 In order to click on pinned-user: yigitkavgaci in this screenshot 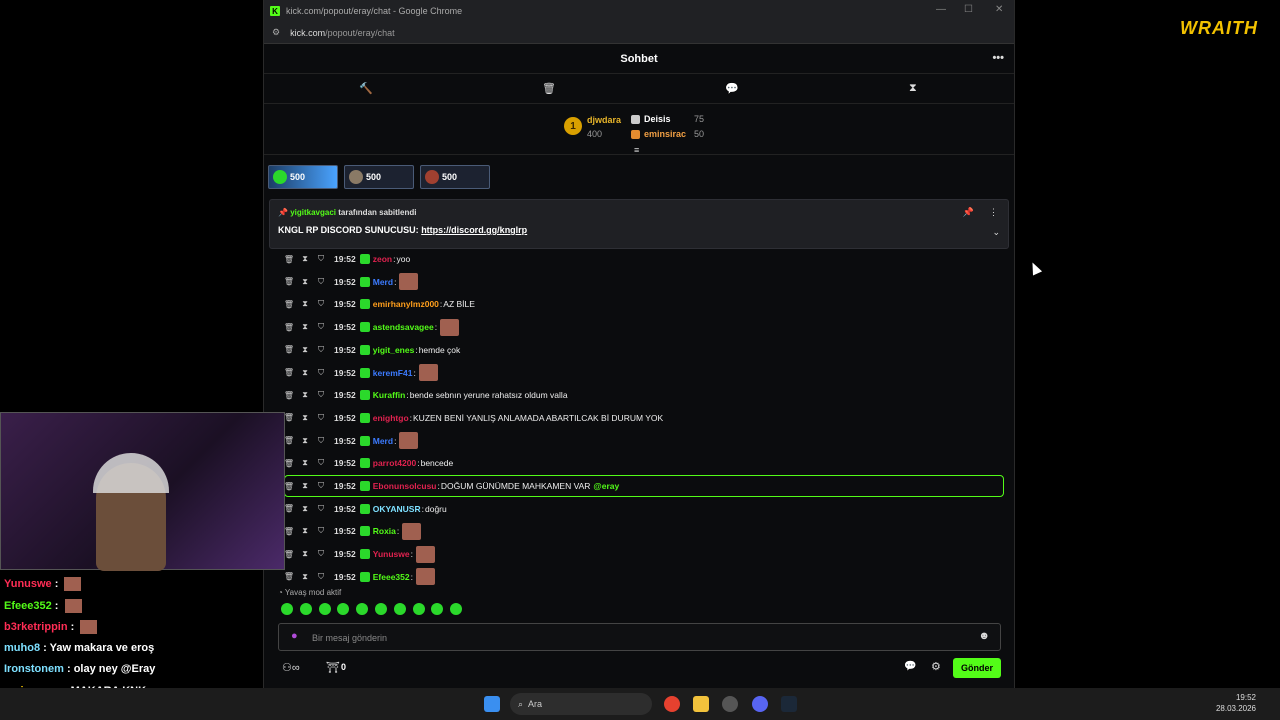, I will do `click(313, 212)`.